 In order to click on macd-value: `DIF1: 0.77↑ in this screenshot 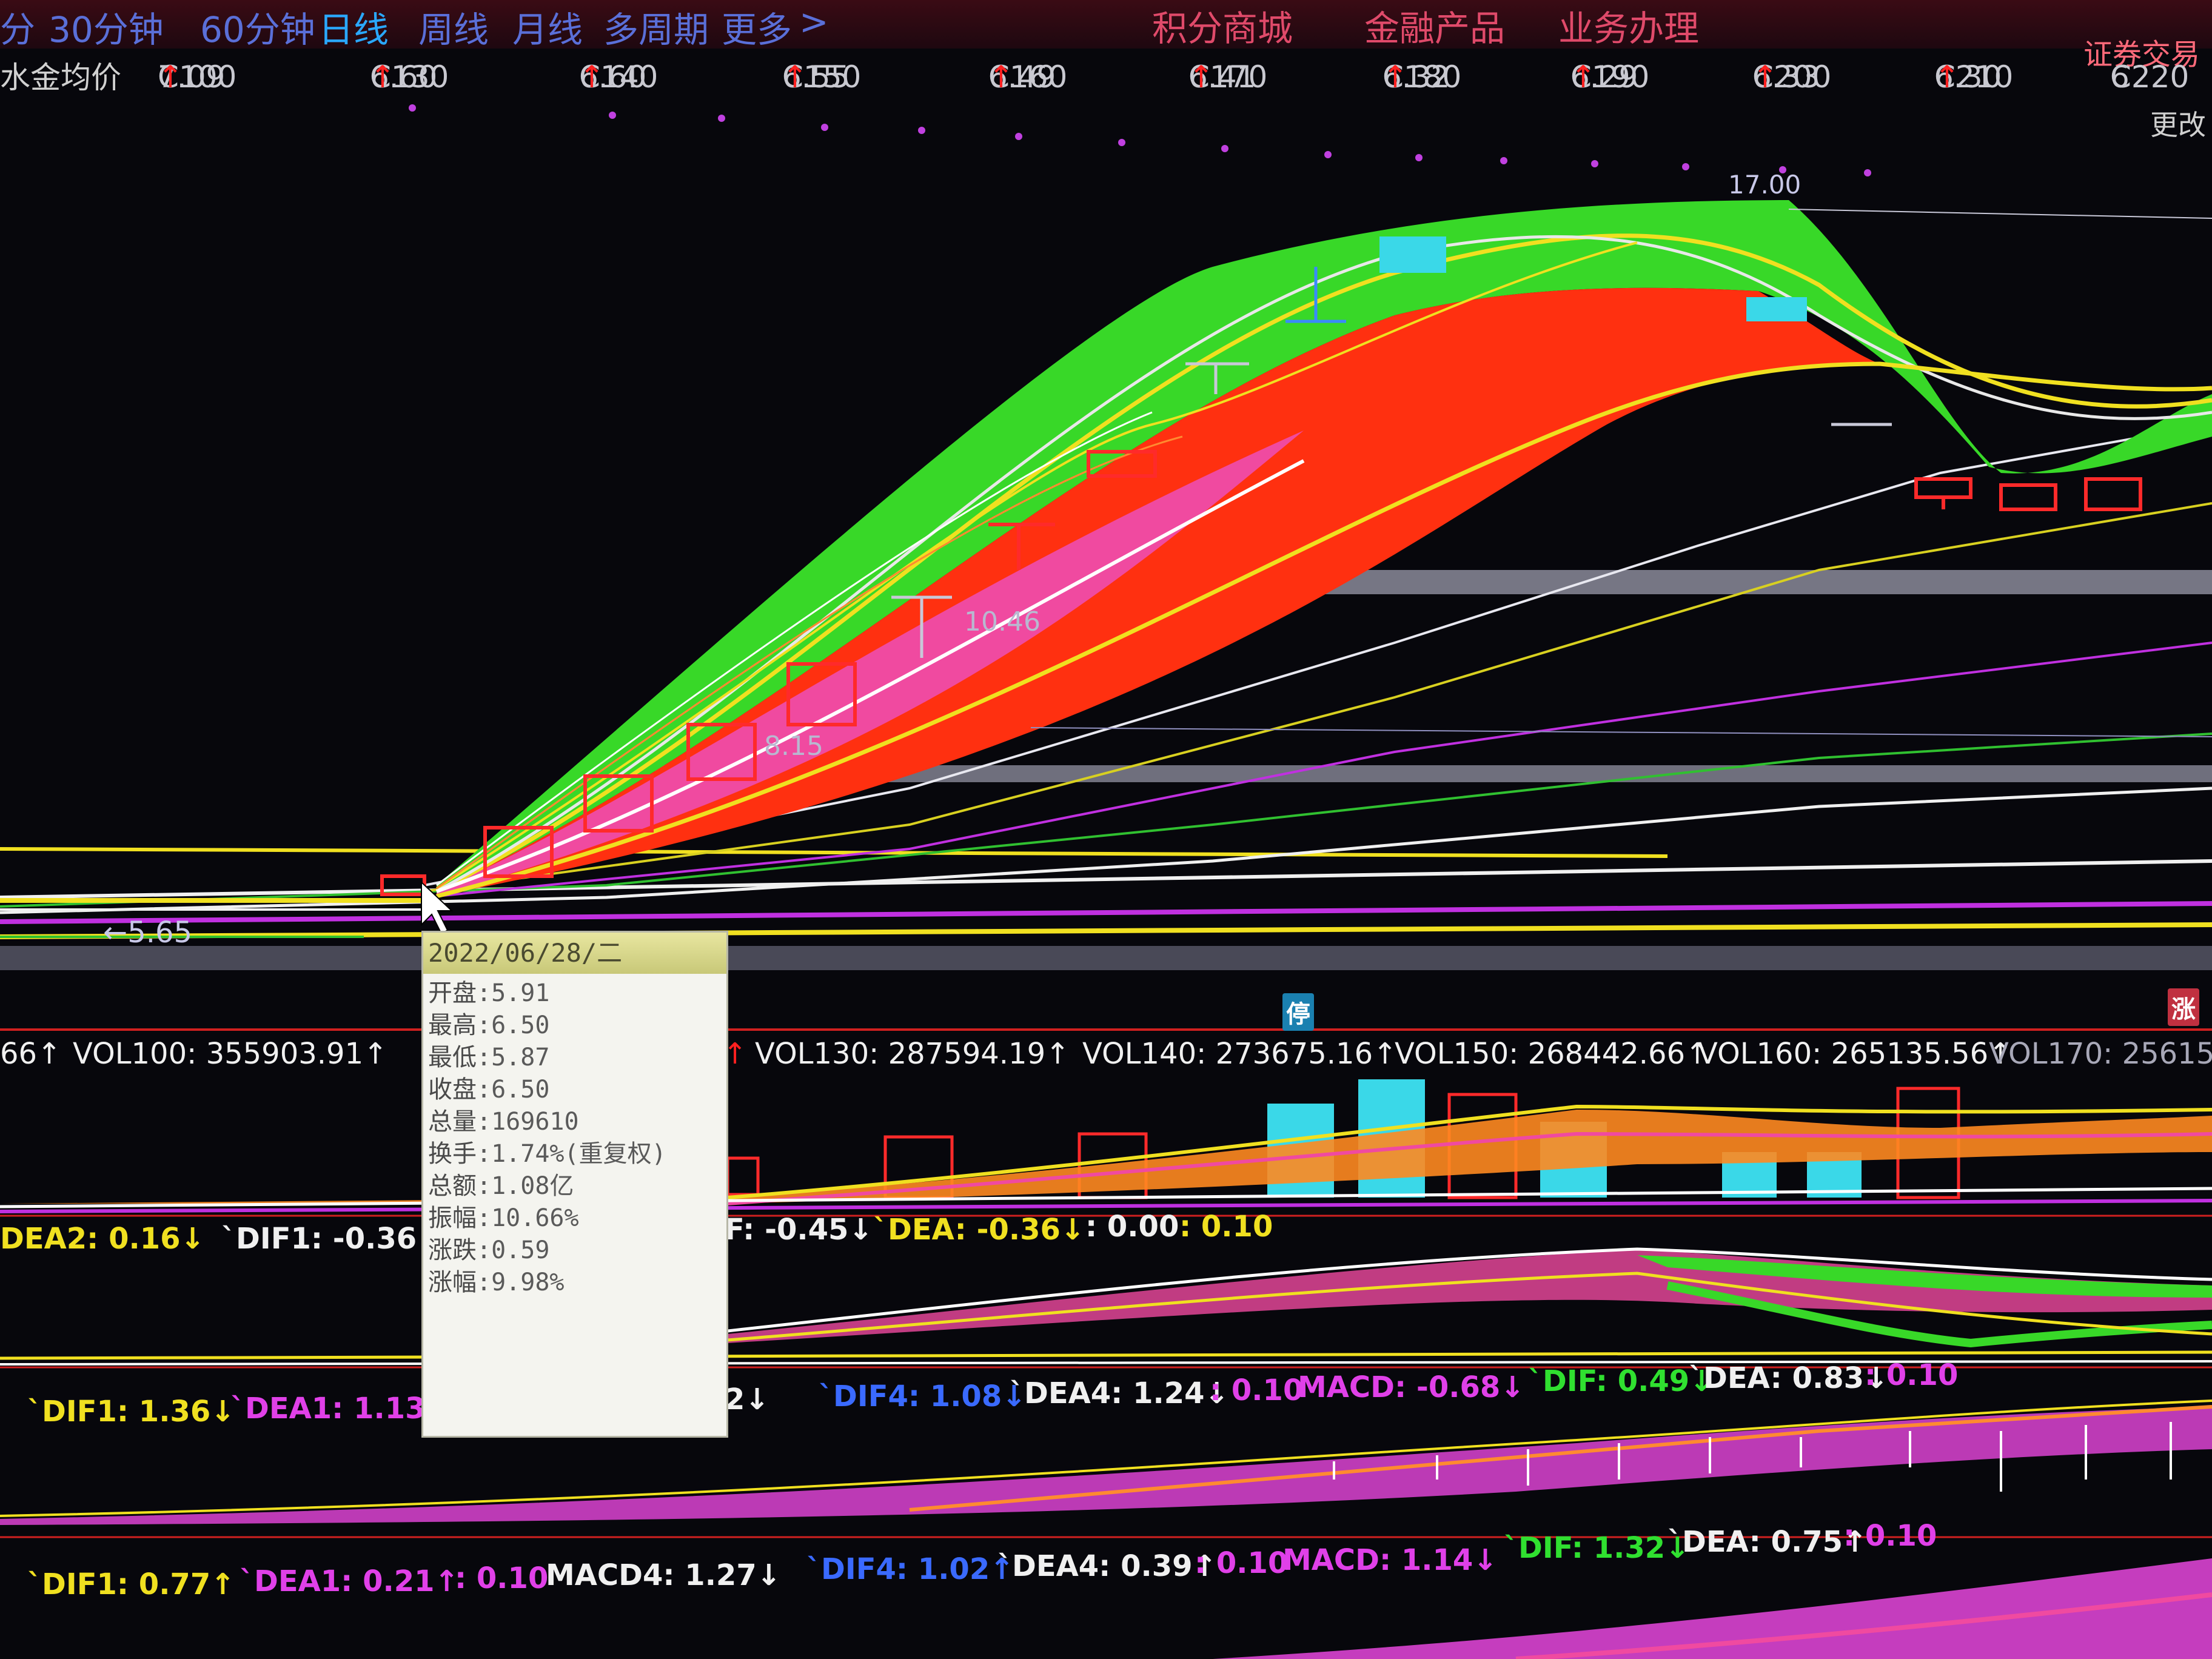, I will do `click(131, 1584)`.